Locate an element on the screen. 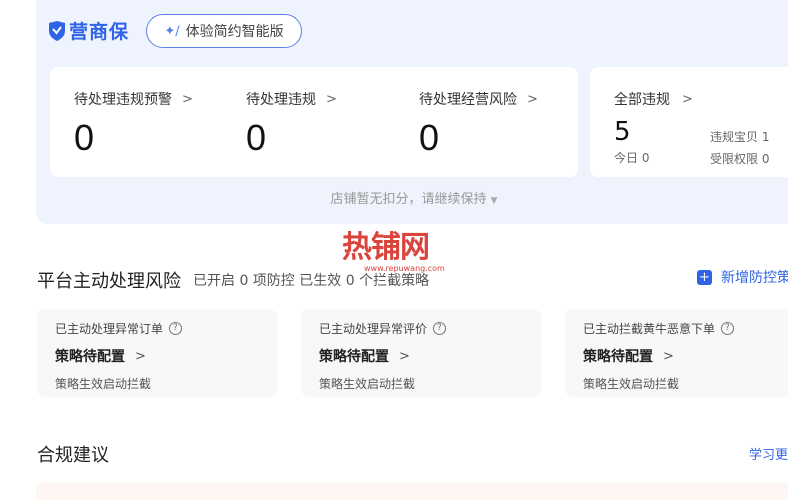 This screenshot has height=500, width=788. violations-total: 5 is located at coordinates (622, 132).